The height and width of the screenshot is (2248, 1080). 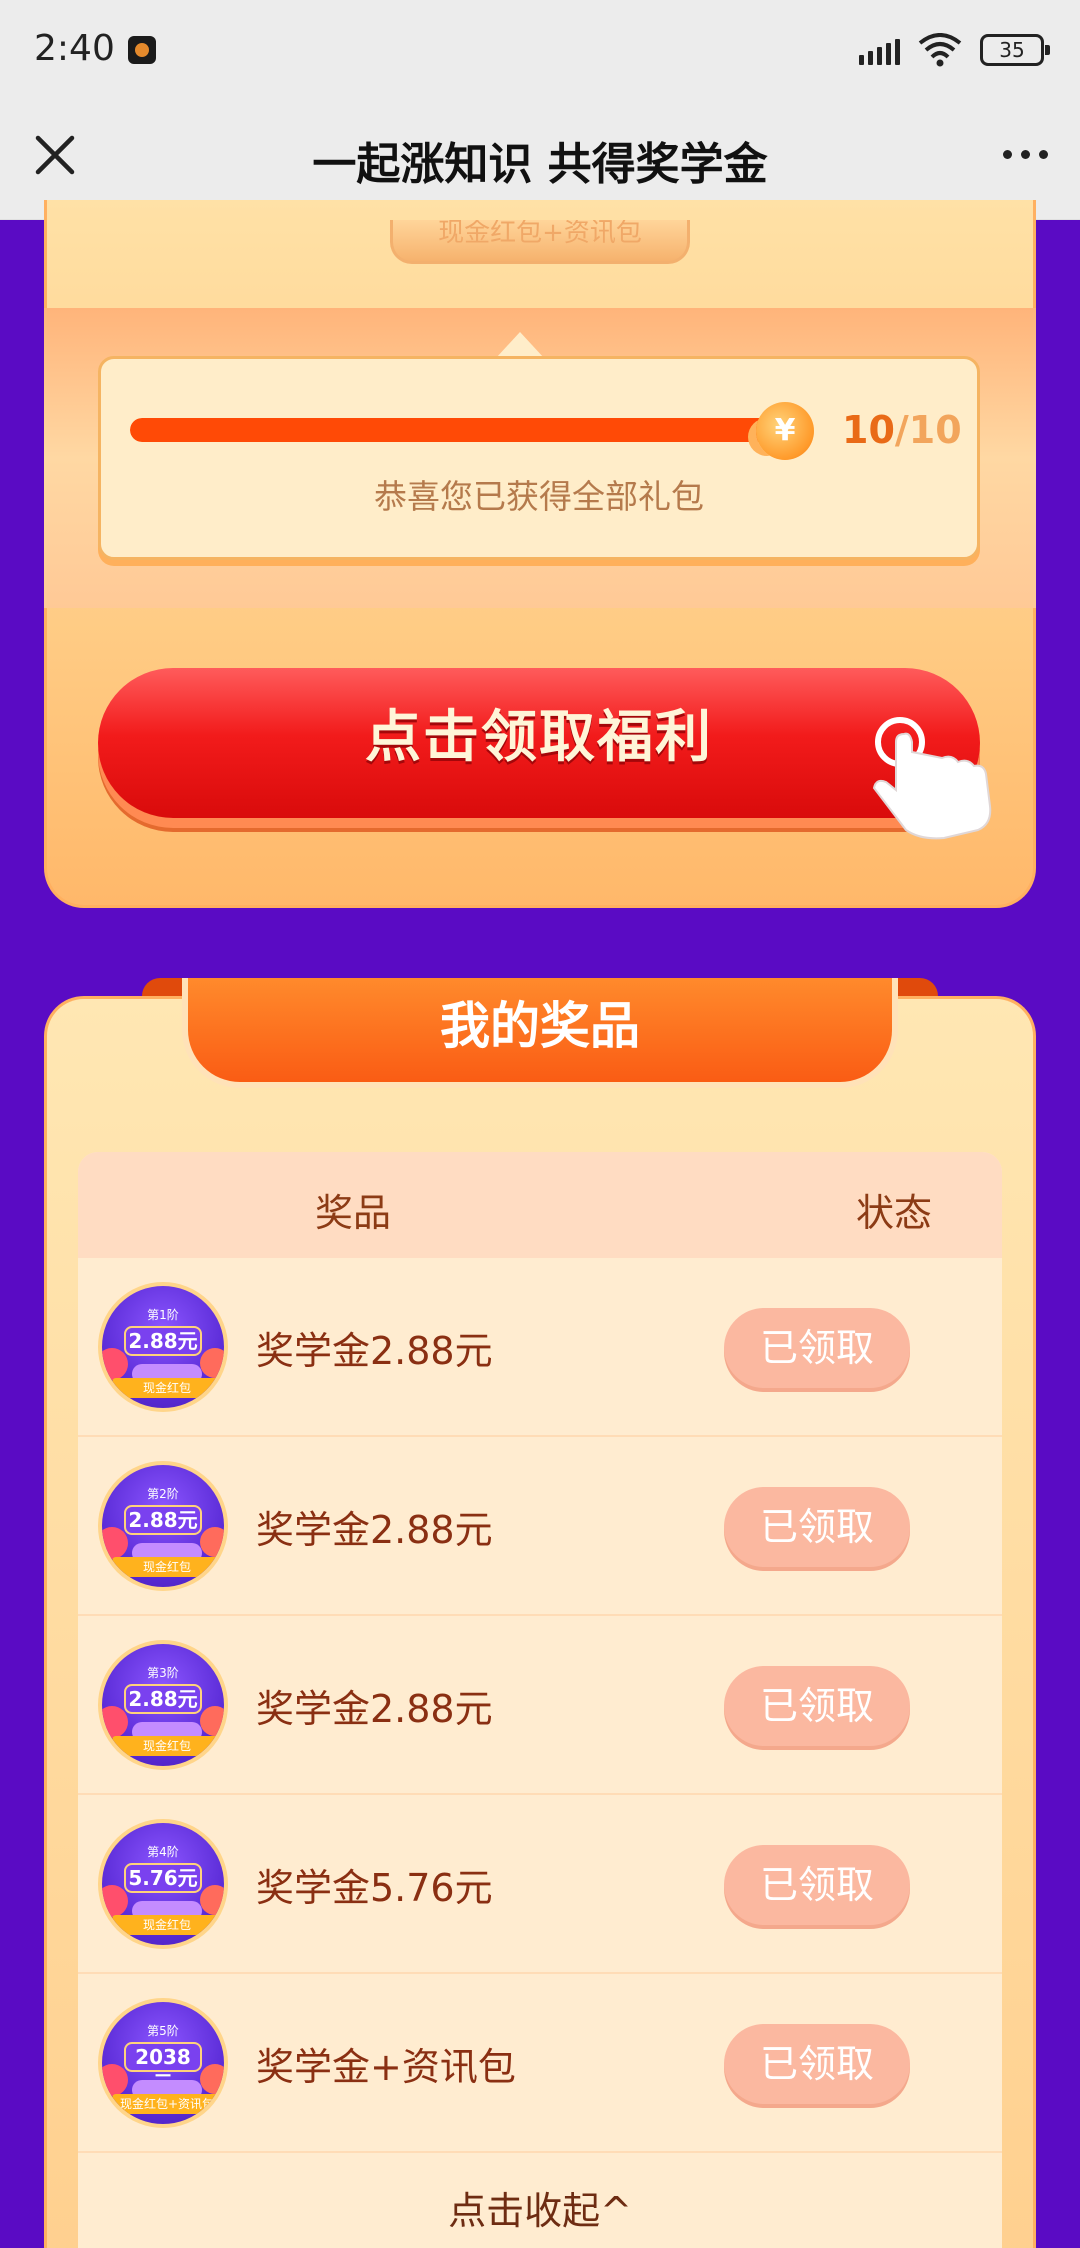 I want to click on column-header-status: 状态, so click(x=893, y=1213).